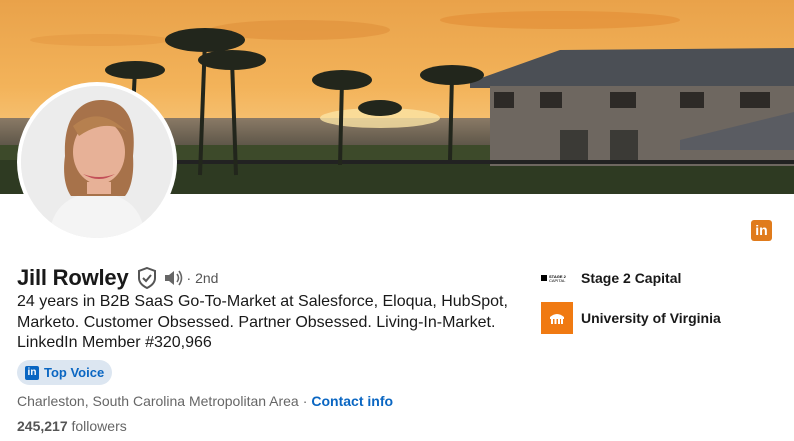  What do you see at coordinates (631, 278) in the screenshot?
I see `experience-name: Stage 2 Capital` at bounding box center [631, 278].